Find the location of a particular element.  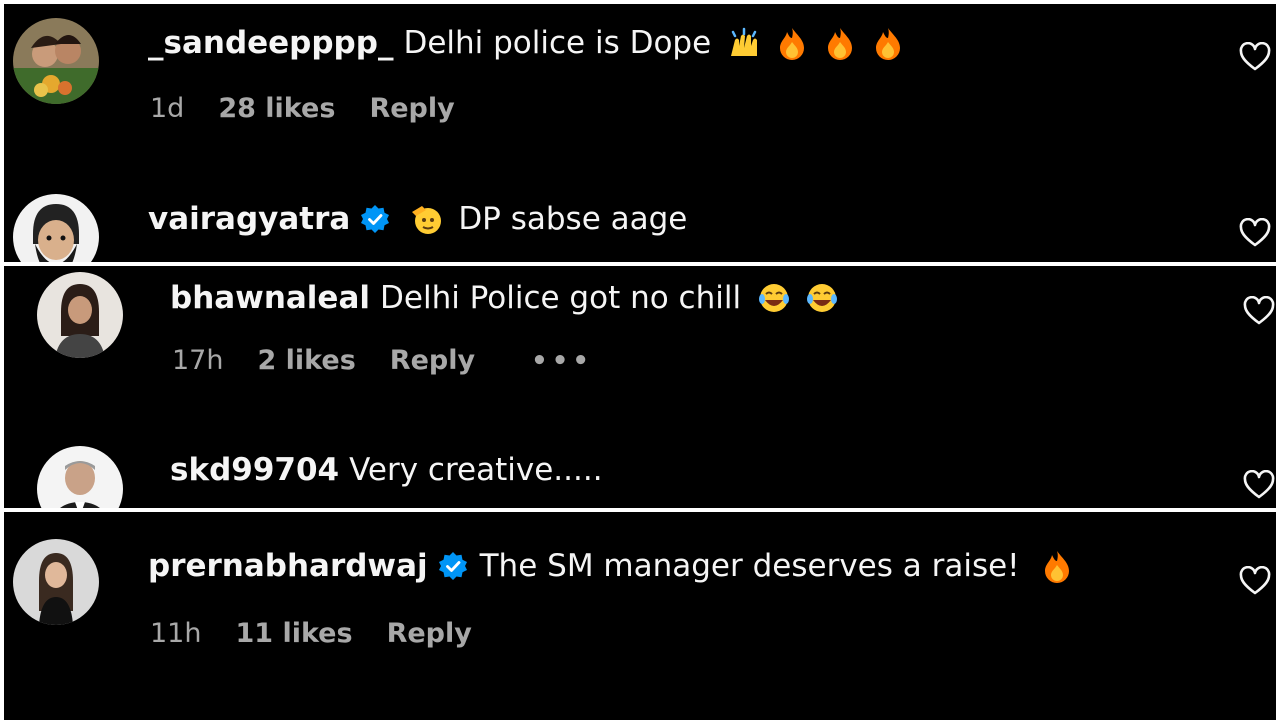

comment-body: bhawnaleal Delhi Police got no chill is located at coordinates (504, 298).